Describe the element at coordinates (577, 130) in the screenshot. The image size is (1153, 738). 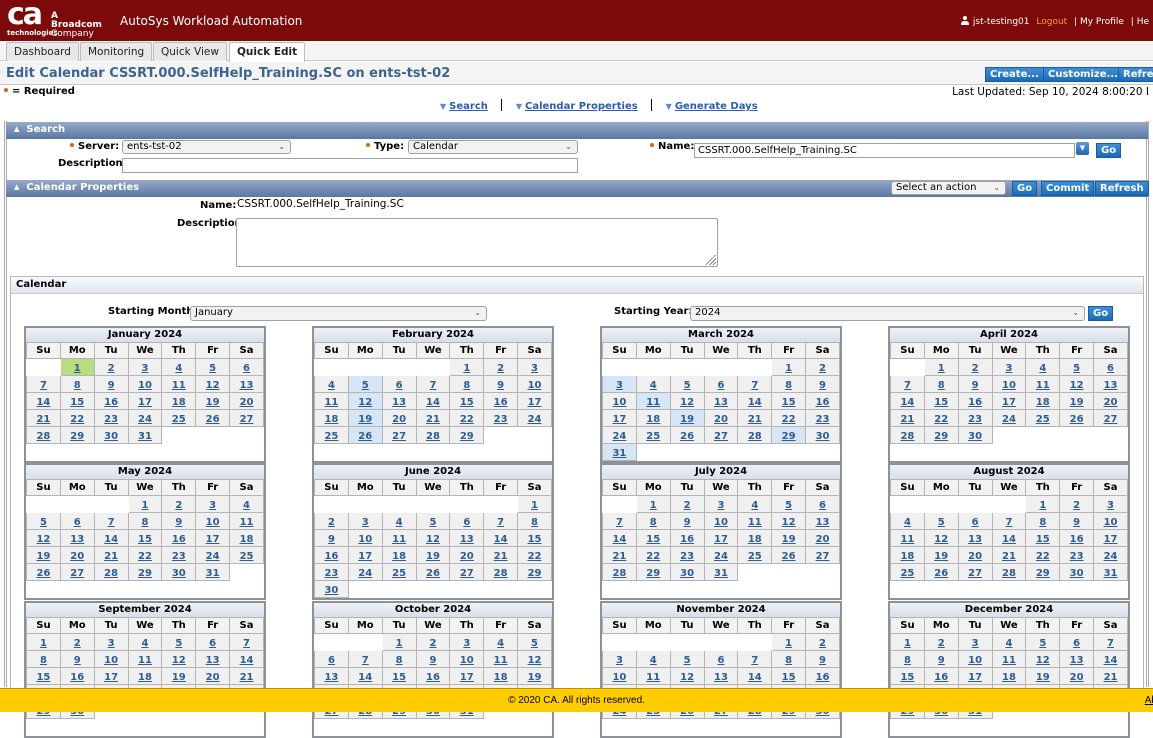
I see `search-section-header: ▲ Search` at that location.